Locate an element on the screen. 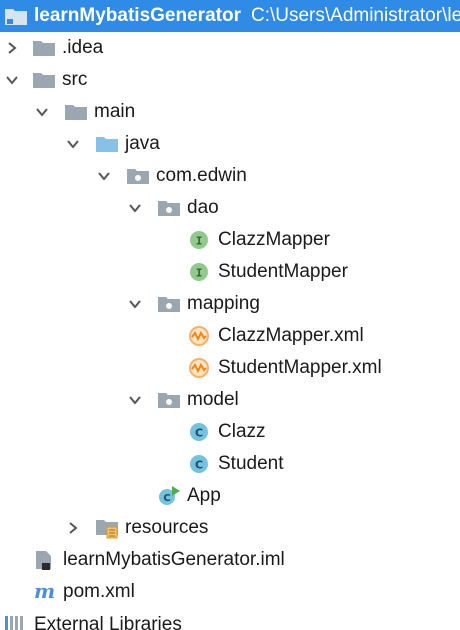 The width and height of the screenshot is (460, 630). tree-label-student: Student is located at coordinates (251, 463).